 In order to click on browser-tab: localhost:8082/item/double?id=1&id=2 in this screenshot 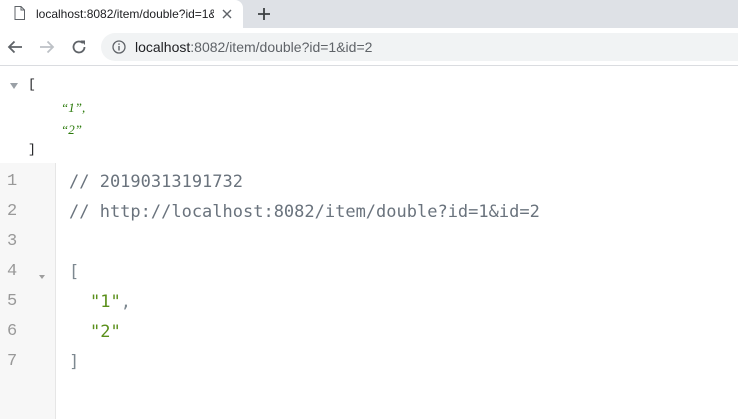, I will do `click(121, 14)`.